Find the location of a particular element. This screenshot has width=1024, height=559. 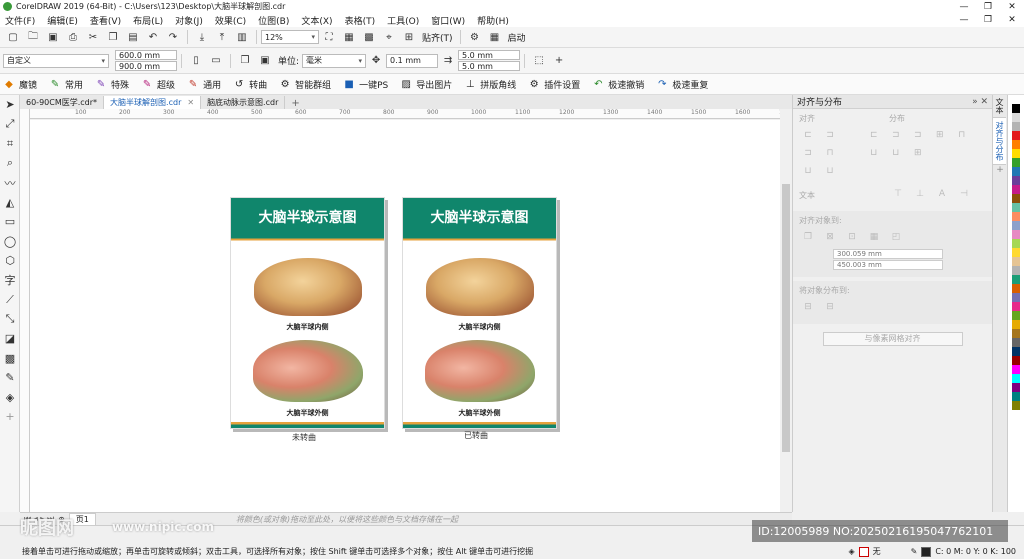

portrait-icon: ▯ is located at coordinates (196, 61).